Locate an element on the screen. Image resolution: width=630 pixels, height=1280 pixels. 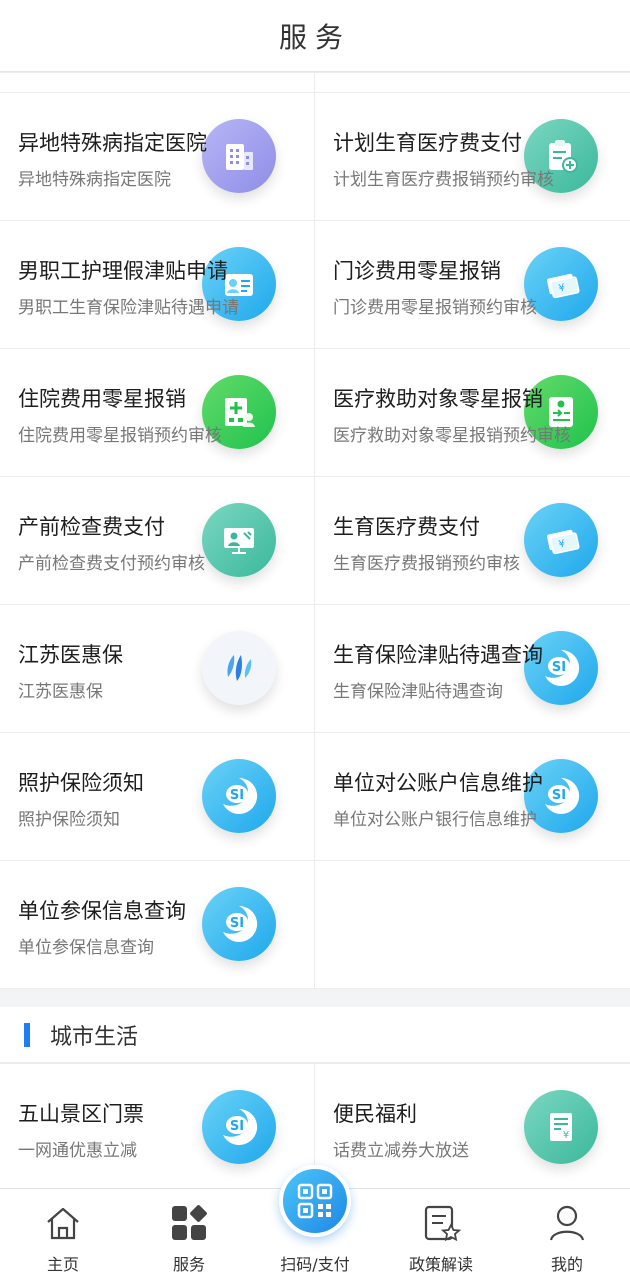
nav-mine-label: 我的 is located at coordinates (566, 1264).